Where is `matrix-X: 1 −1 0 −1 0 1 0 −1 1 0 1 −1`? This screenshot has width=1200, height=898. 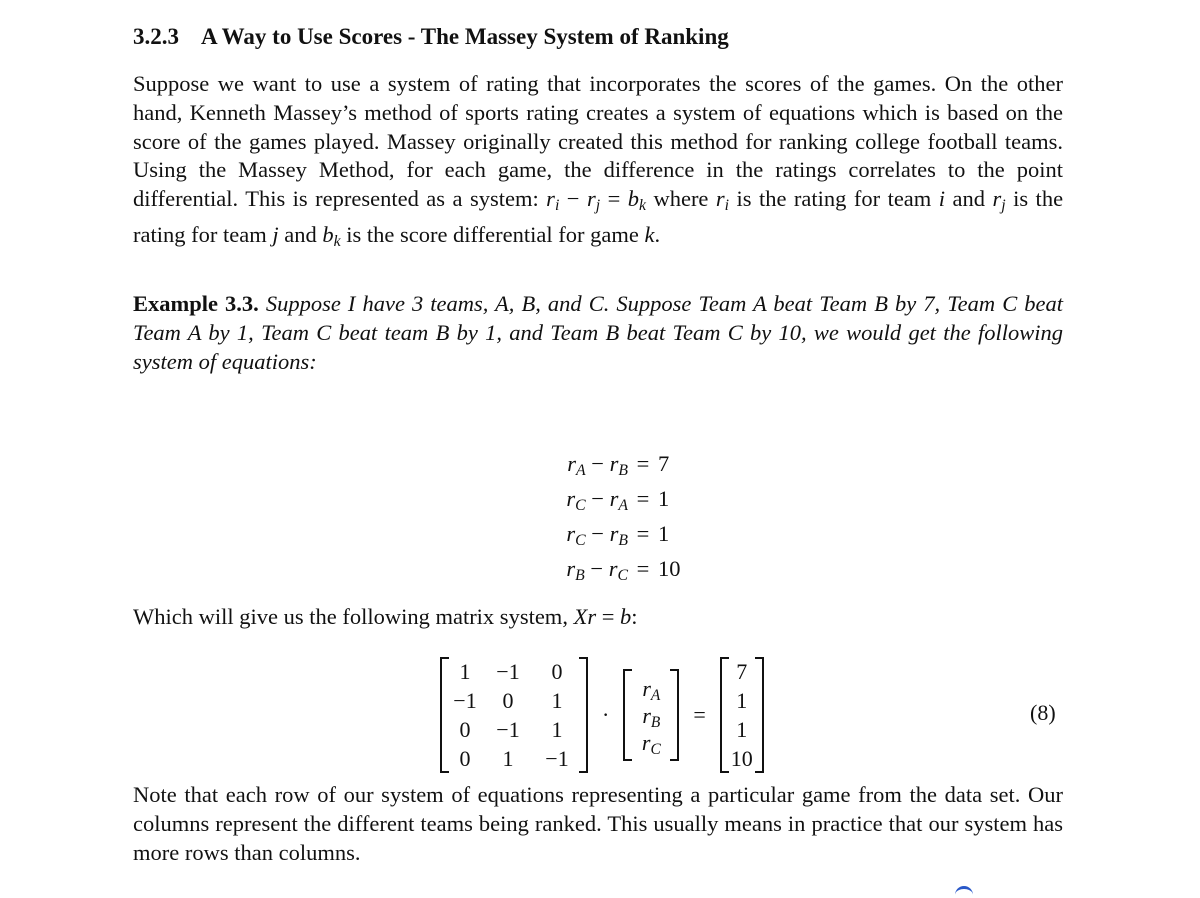
matrix-X: 1 −1 0 −1 0 1 0 −1 1 0 1 −1 is located at coordinates (514, 715).